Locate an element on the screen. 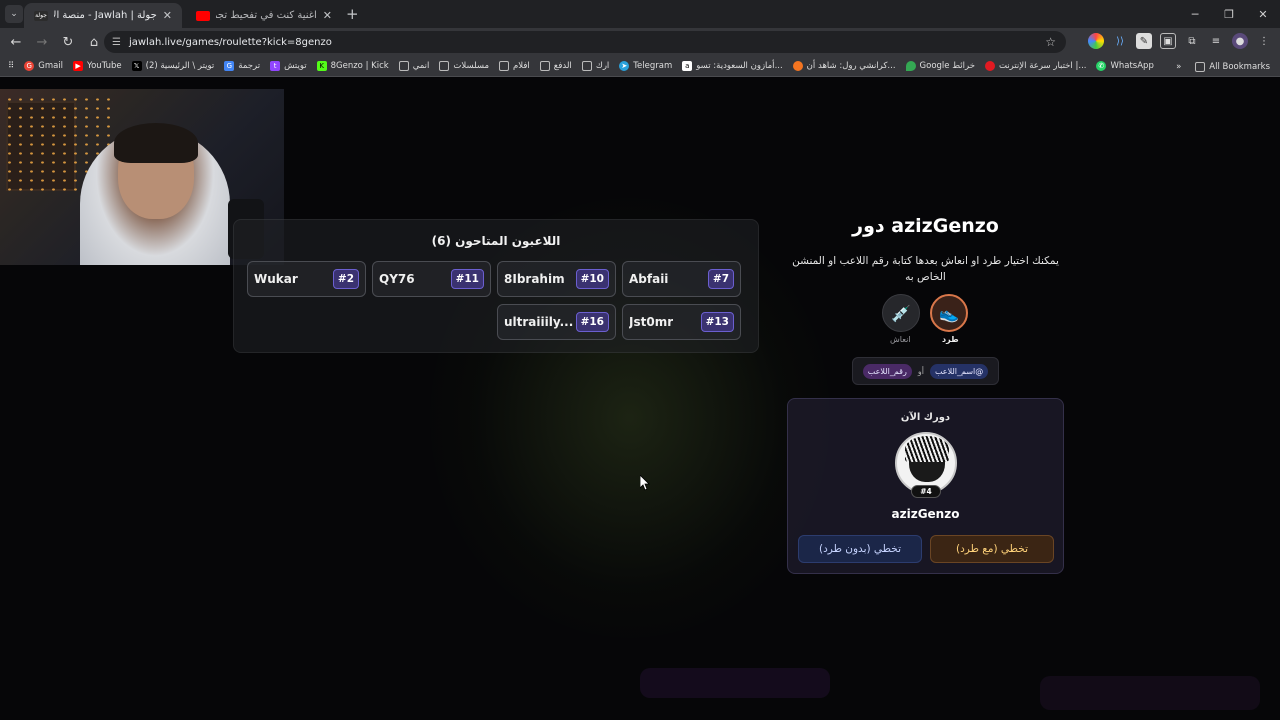 The image size is (1280, 720). tab-youtube: اغنية كنت في تفحيط تجما | بدون ✕ is located at coordinates (264, 15).